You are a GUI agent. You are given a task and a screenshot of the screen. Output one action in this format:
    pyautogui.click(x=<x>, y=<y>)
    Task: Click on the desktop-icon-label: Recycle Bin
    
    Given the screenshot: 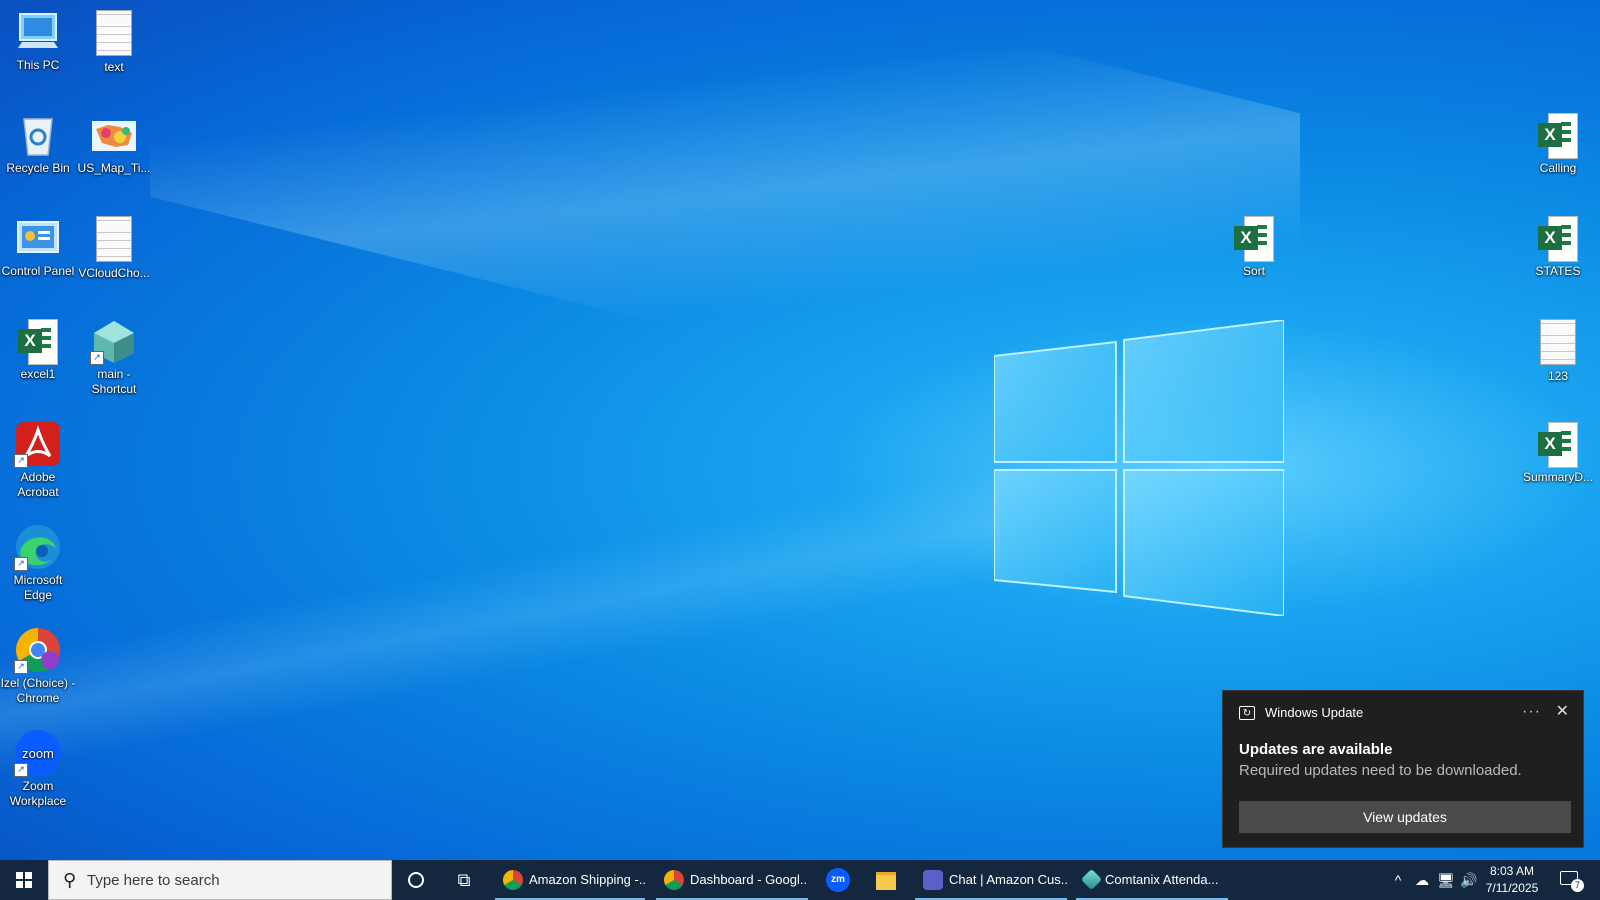 What is the action you would take?
    pyautogui.click(x=38, y=168)
    